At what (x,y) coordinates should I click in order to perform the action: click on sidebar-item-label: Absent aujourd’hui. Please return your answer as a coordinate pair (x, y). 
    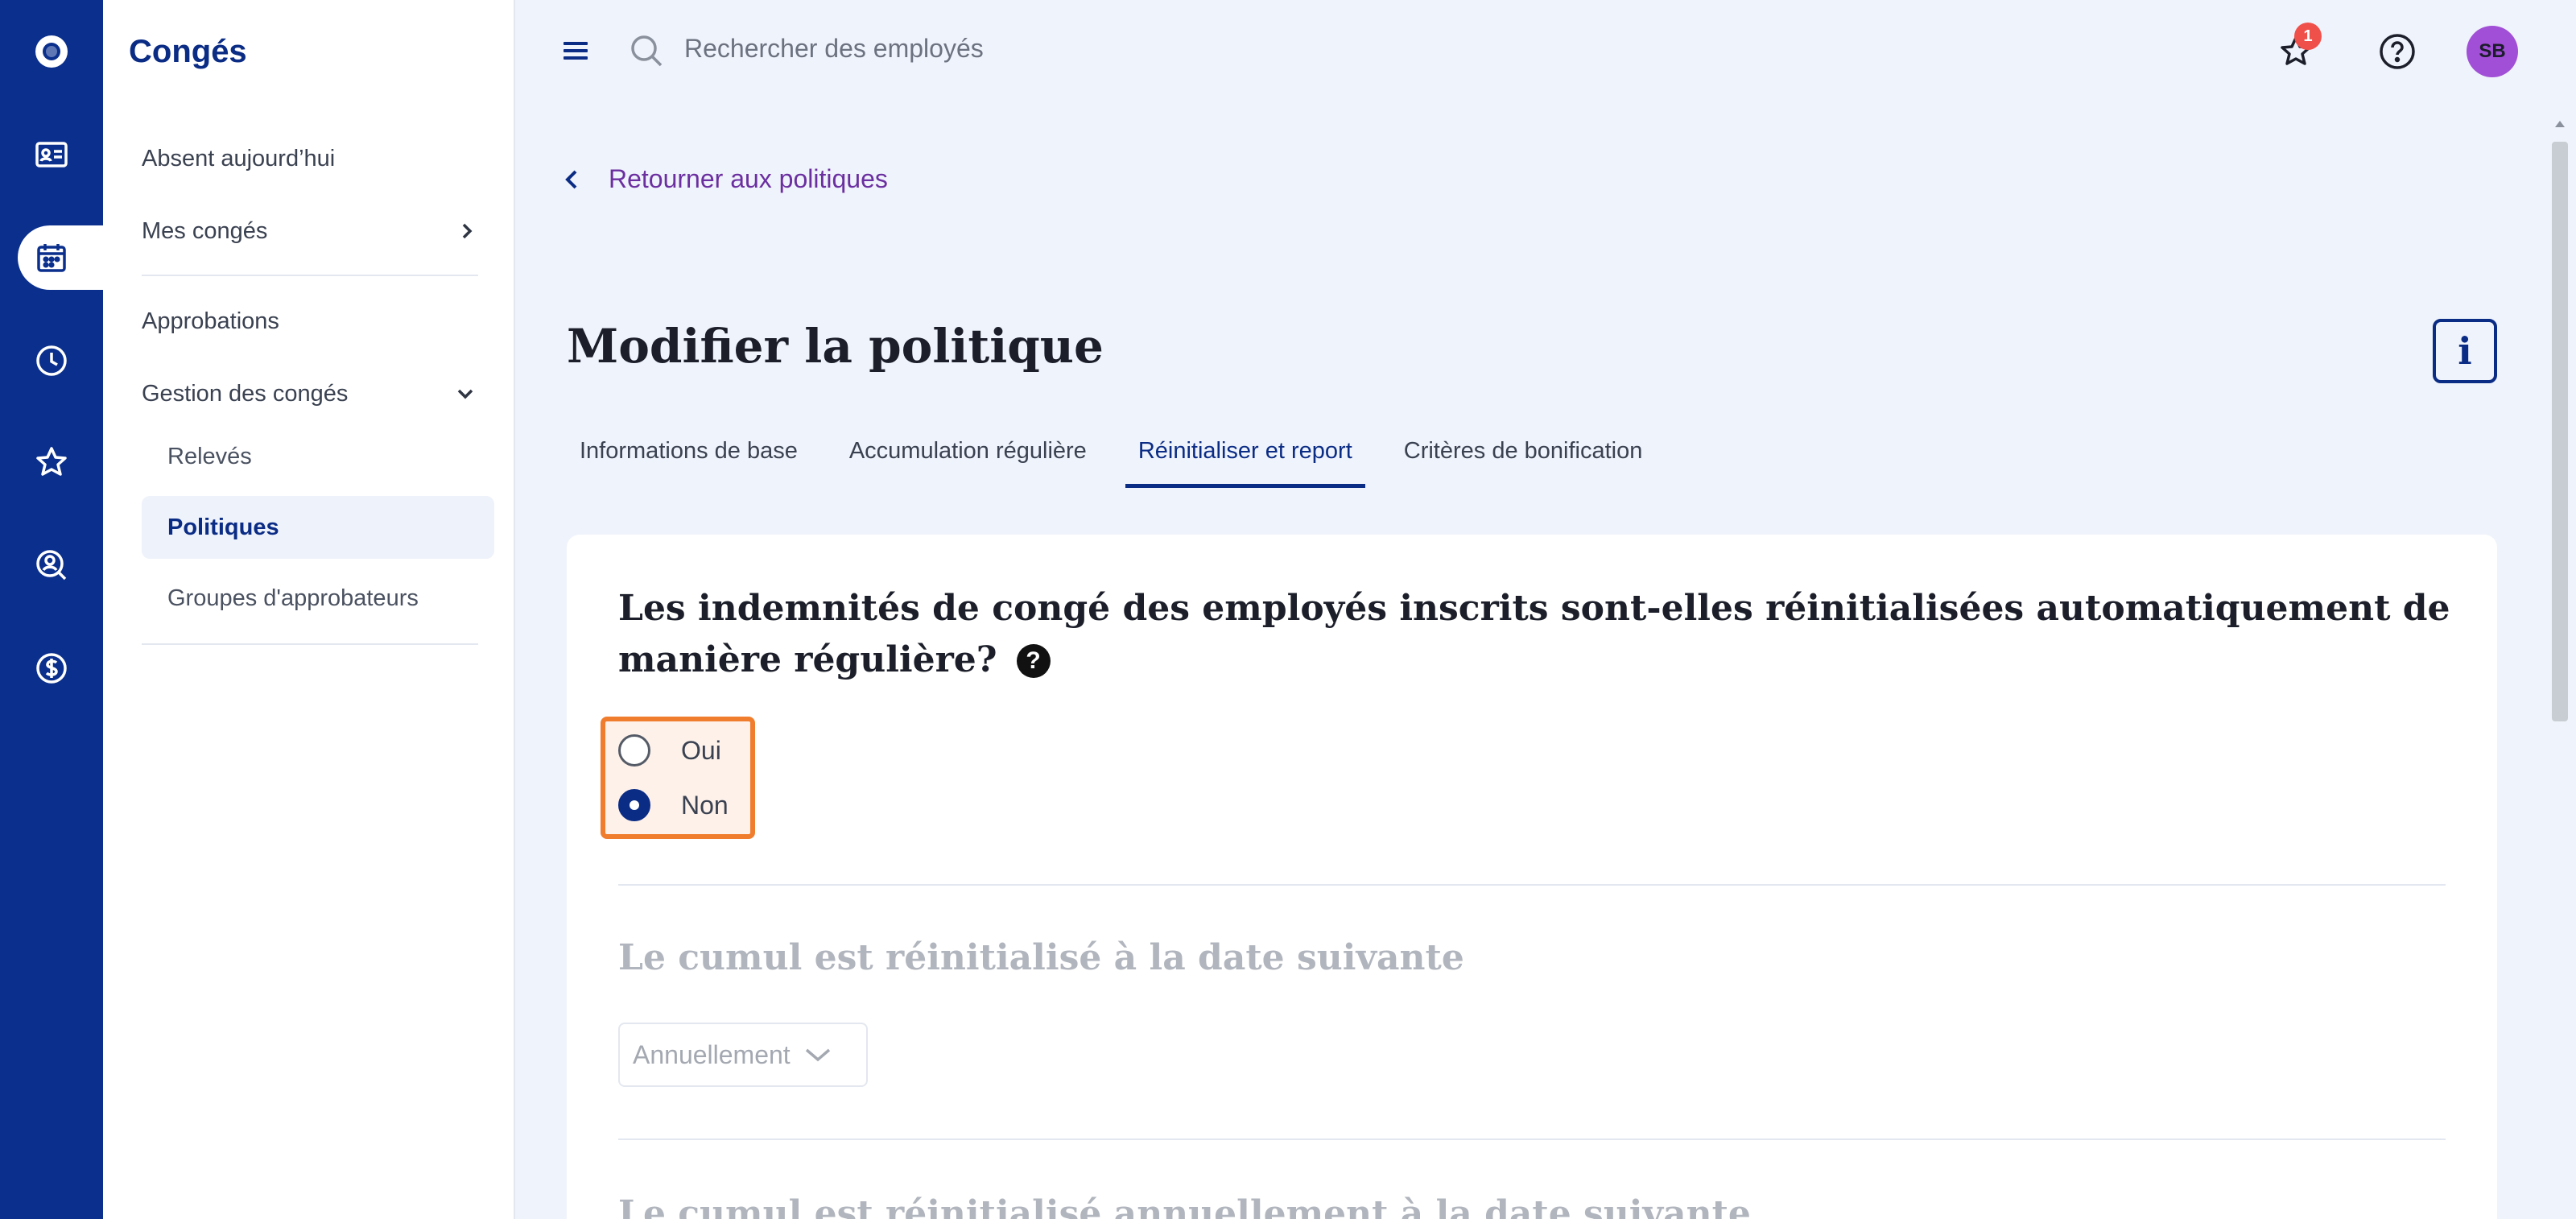
    Looking at the image, I should click on (239, 158).